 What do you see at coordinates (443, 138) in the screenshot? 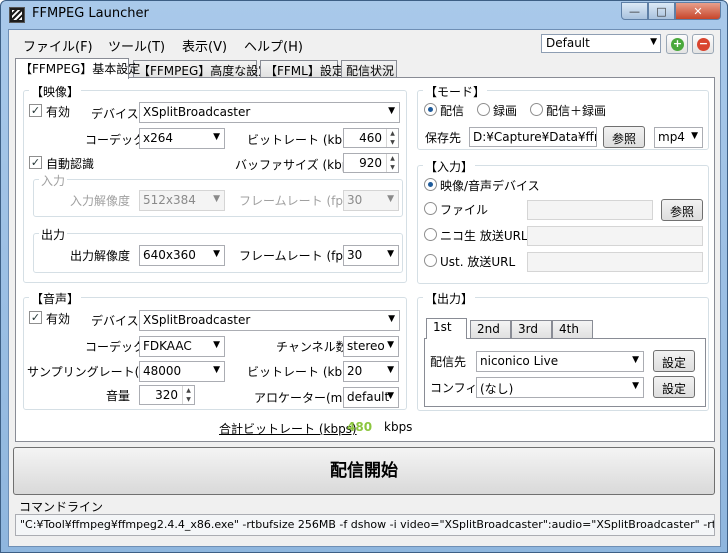
I see `save-path-label: 保存先` at bounding box center [443, 138].